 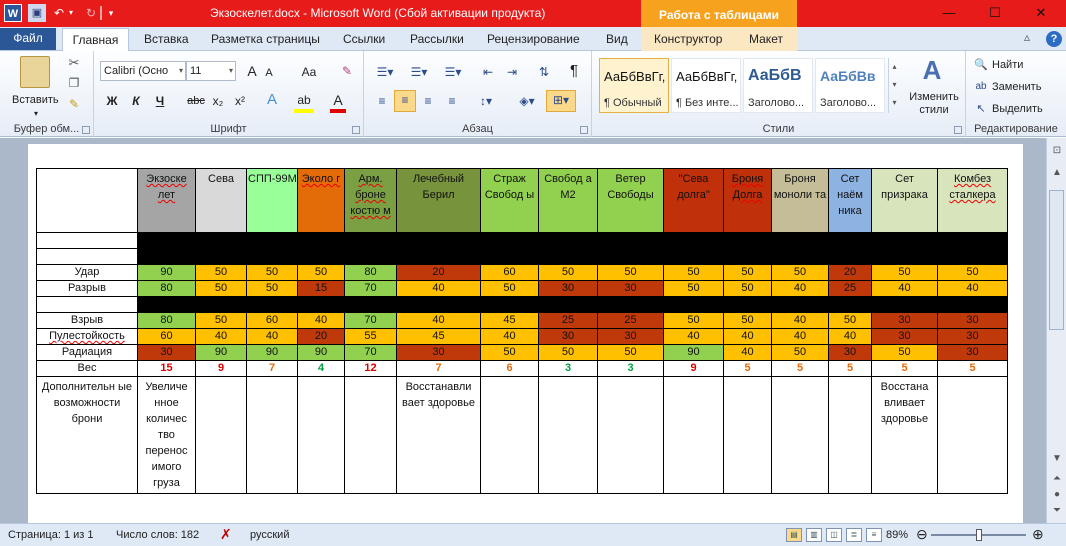 What do you see at coordinates (766, 41) in the screenshot?
I see `tab-layout: Макет` at bounding box center [766, 41].